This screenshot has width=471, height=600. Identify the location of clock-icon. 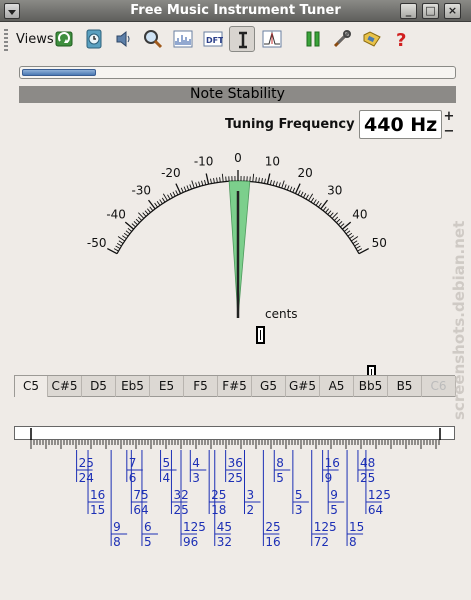
(94, 39).